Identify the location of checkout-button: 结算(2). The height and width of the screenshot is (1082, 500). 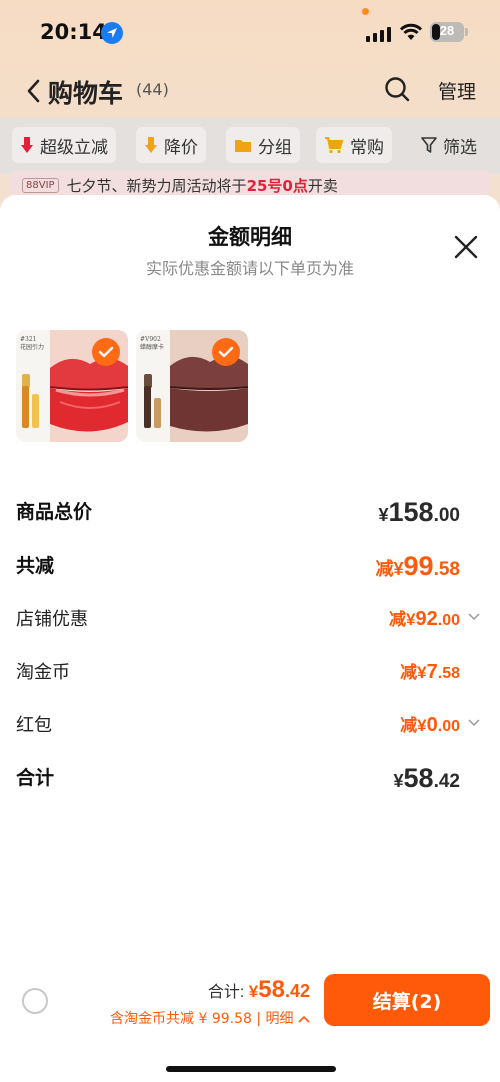
(407, 1000).